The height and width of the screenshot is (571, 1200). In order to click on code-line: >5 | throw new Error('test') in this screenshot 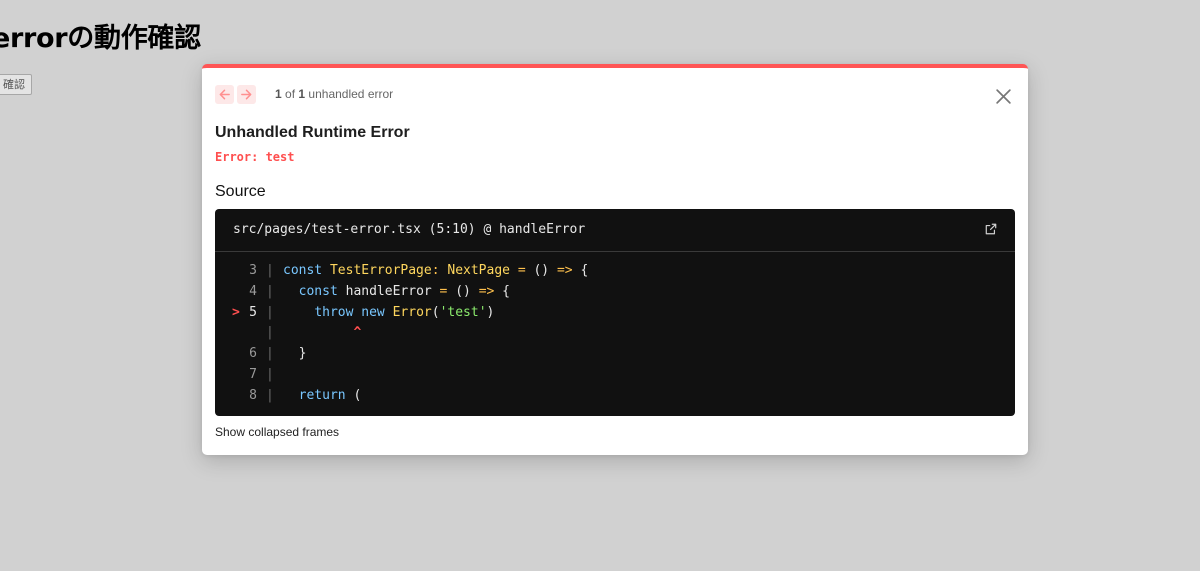, I will do `click(615, 313)`.